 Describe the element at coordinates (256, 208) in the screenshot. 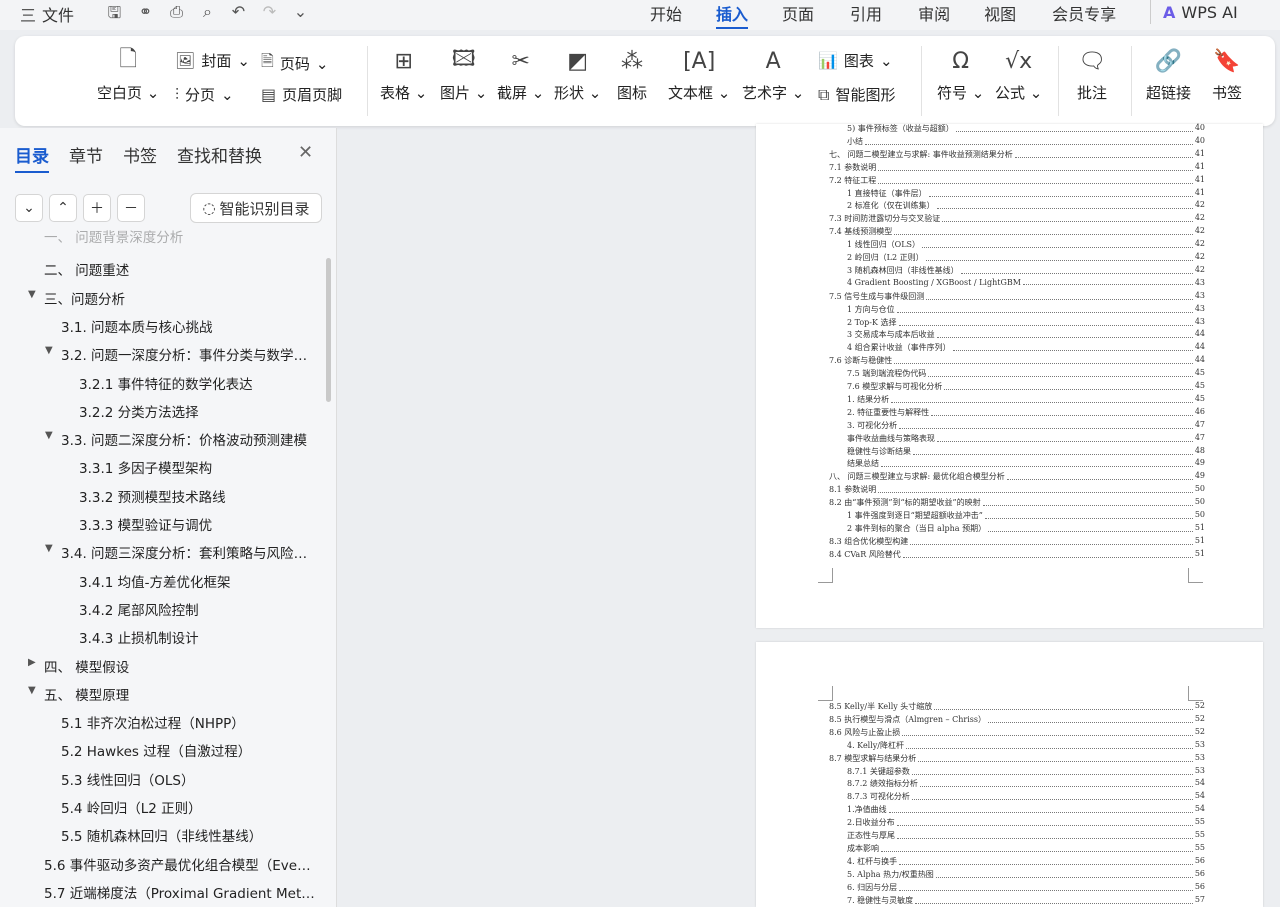

I see `smart-toc-button: ◌ 智能识别目录` at that location.